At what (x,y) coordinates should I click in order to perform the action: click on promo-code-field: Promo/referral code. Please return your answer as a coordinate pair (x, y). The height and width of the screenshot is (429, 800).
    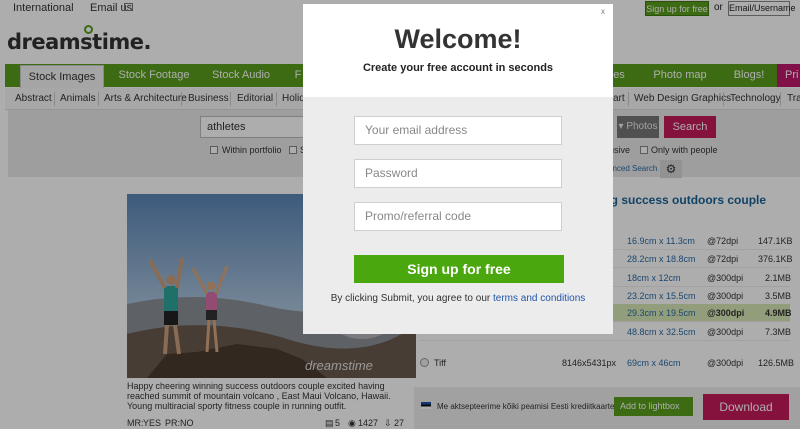
    Looking at the image, I should click on (458, 216).